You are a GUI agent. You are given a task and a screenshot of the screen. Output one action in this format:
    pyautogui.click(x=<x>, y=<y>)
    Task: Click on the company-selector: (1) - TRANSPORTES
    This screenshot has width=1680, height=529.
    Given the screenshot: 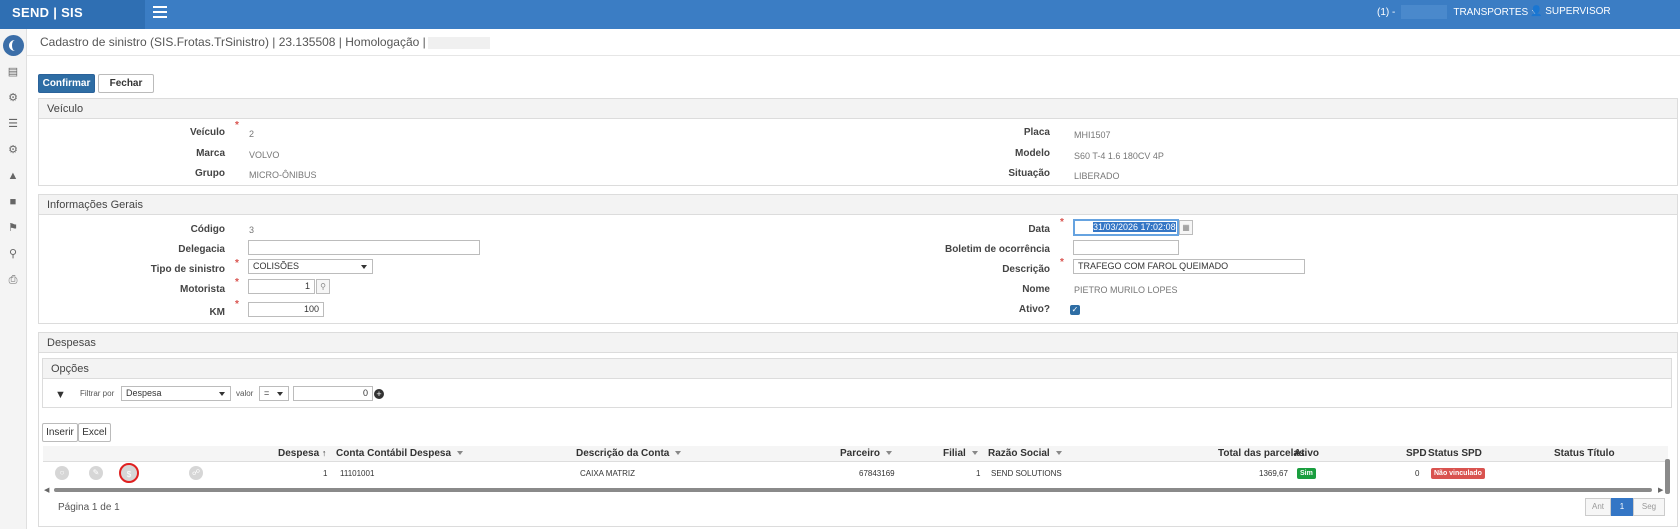 What is the action you would take?
    pyautogui.click(x=1458, y=13)
    